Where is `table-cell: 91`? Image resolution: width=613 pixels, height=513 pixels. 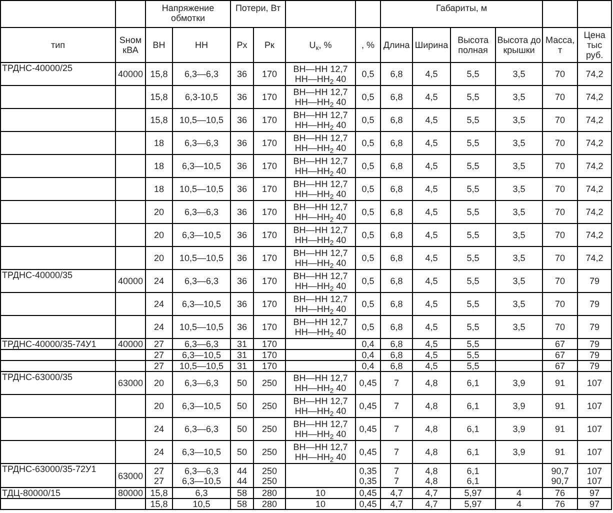 table-cell: 91 is located at coordinates (560, 383).